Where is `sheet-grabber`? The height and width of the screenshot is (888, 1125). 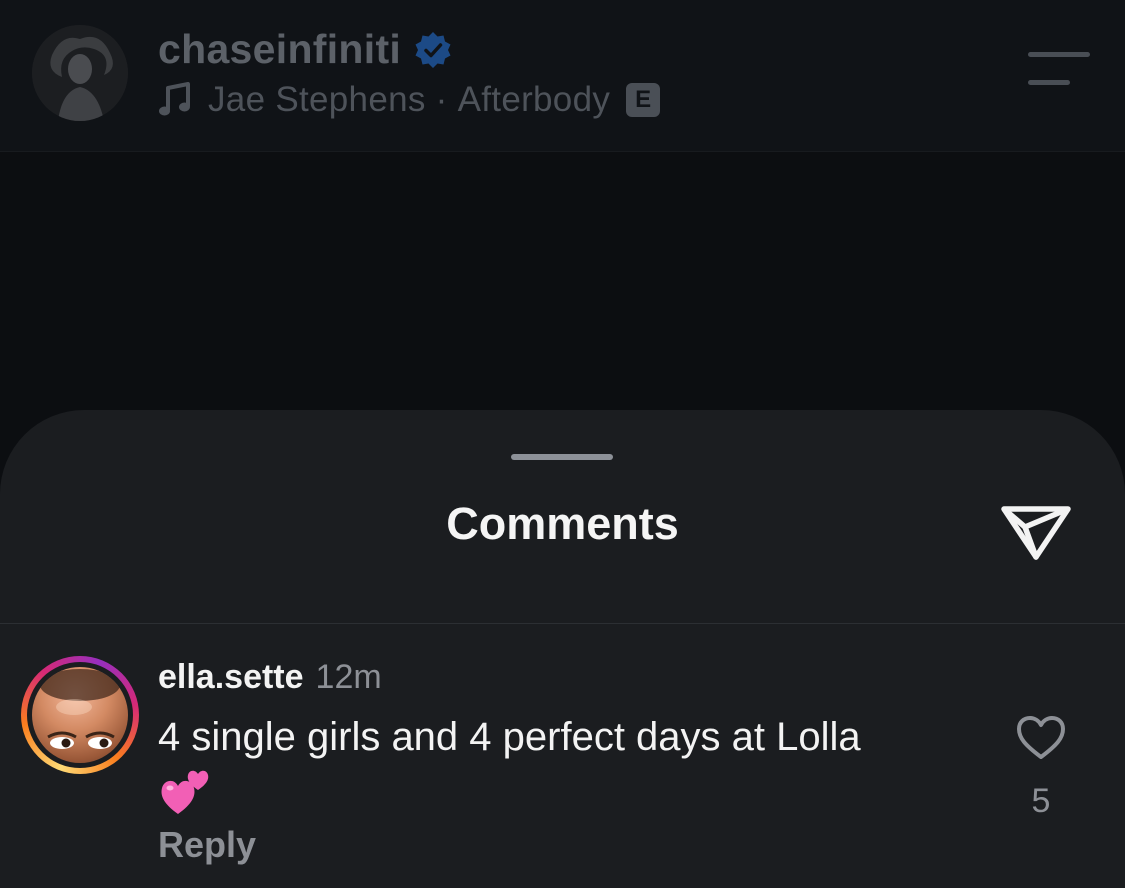 sheet-grabber is located at coordinates (562, 457).